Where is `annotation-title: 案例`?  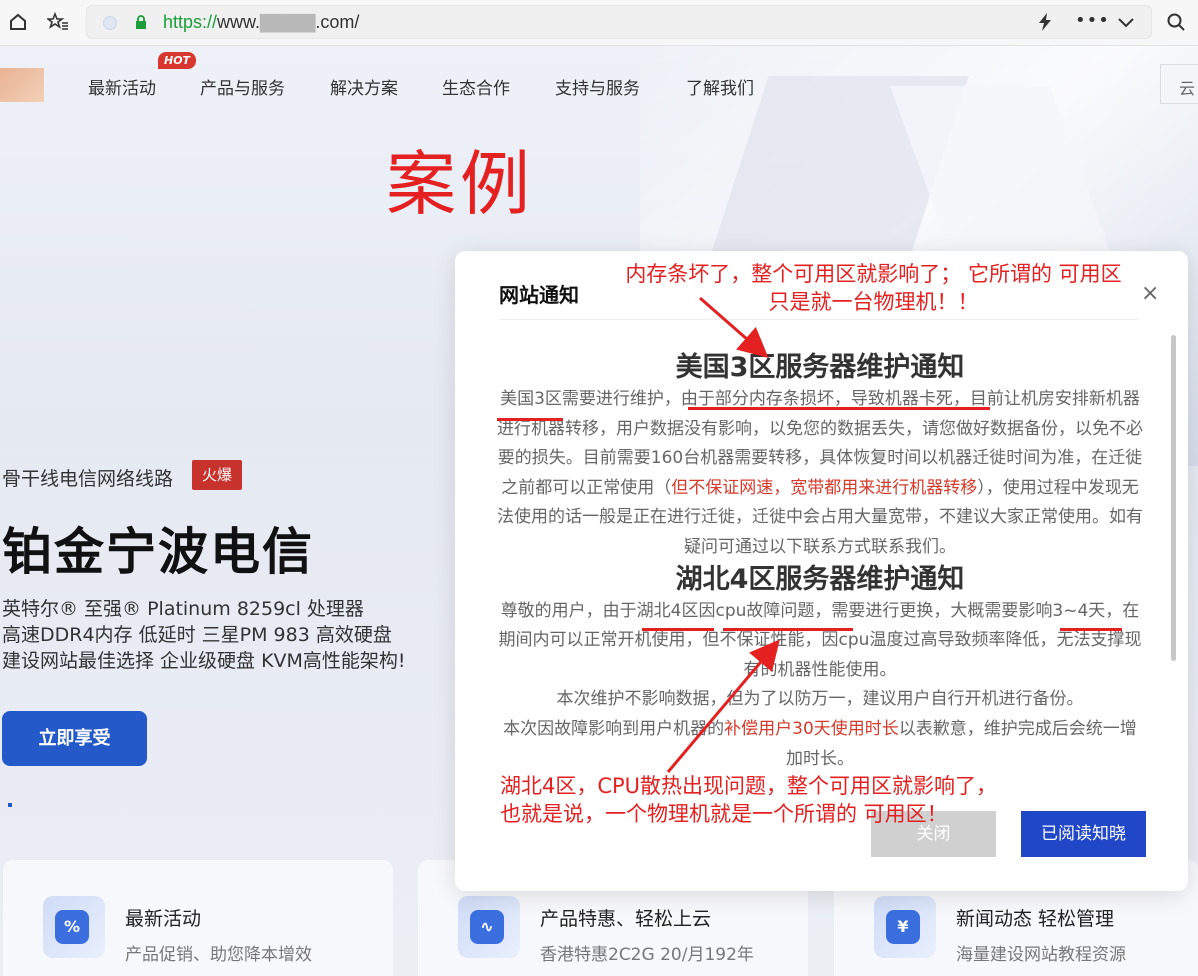
annotation-title: 案例 is located at coordinates (460, 184).